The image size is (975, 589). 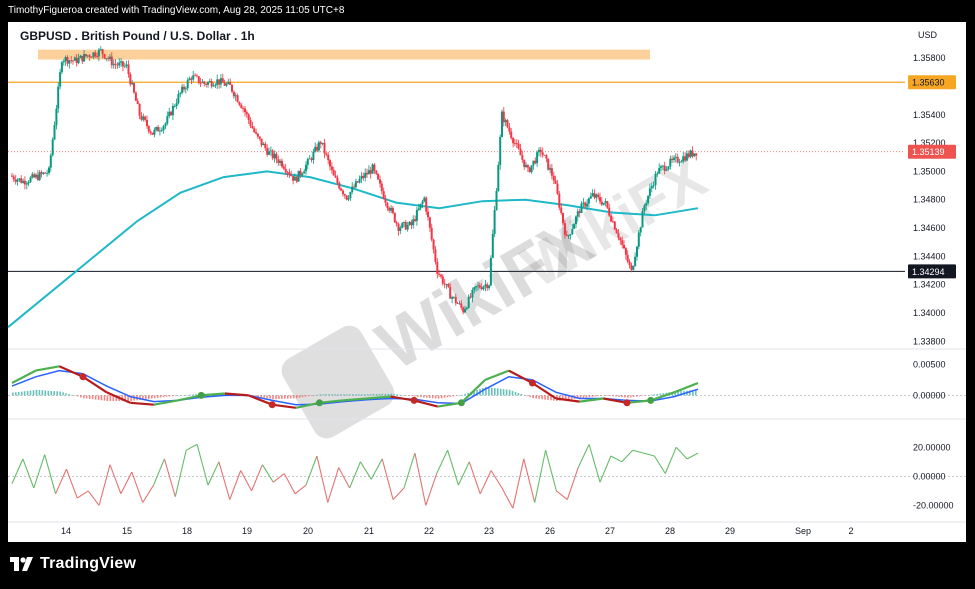 I want to click on time-tick-label: 27, so click(x=610, y=531).